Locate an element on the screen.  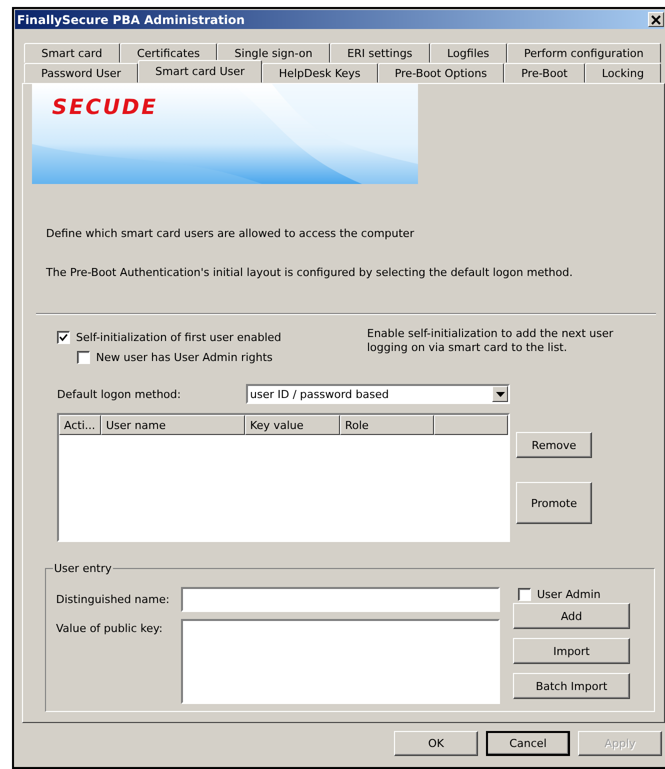
action-button: Remove is located at coordinates (554, 445).